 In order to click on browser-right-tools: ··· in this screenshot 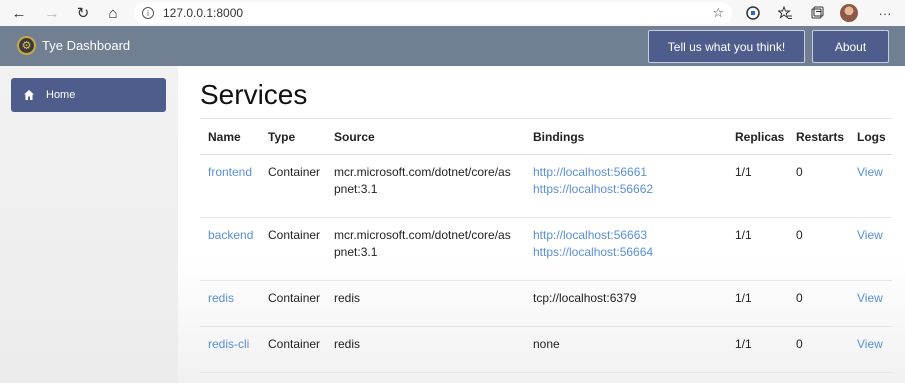, I will do `click(821, 13)`.